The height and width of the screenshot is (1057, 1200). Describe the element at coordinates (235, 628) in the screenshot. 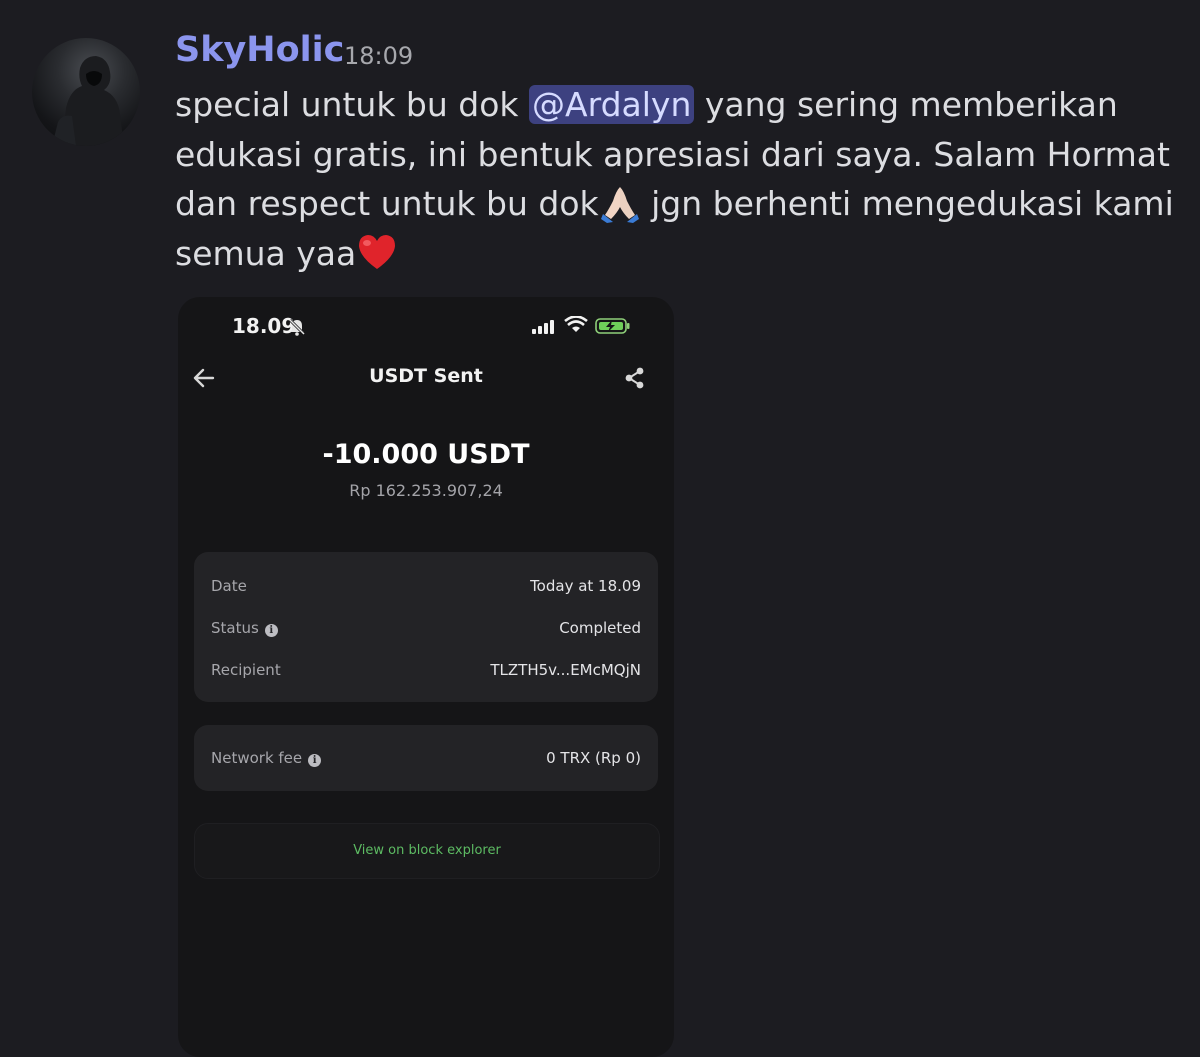

I see `detail-label: Status` at that location.